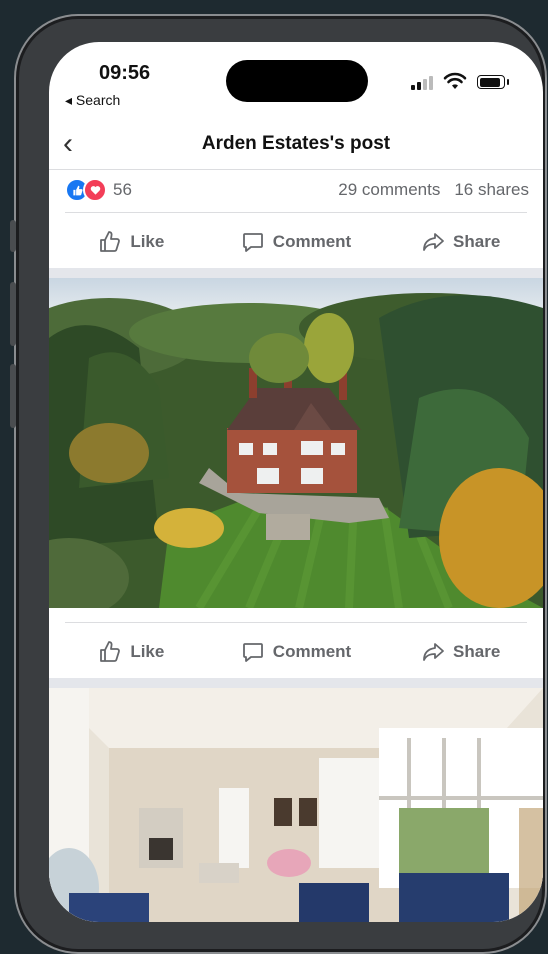 The image size is (548, 954). What do you see at coordinates (477, 651) in the screenshot?
I see `photo-share-label: Share` at bounding box center [477, 651].